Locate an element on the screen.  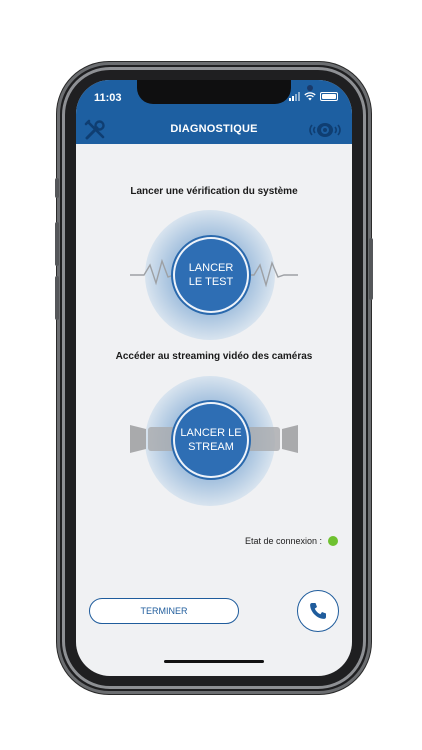
notch is located at coordinates (225, 92).